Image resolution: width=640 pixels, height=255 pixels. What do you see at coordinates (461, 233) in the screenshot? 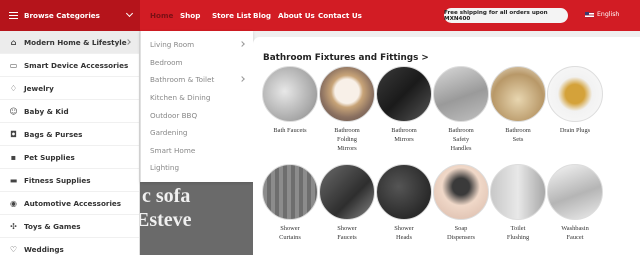
I see `product-label: Soap Dispensers` at bounding box center [461, 233].